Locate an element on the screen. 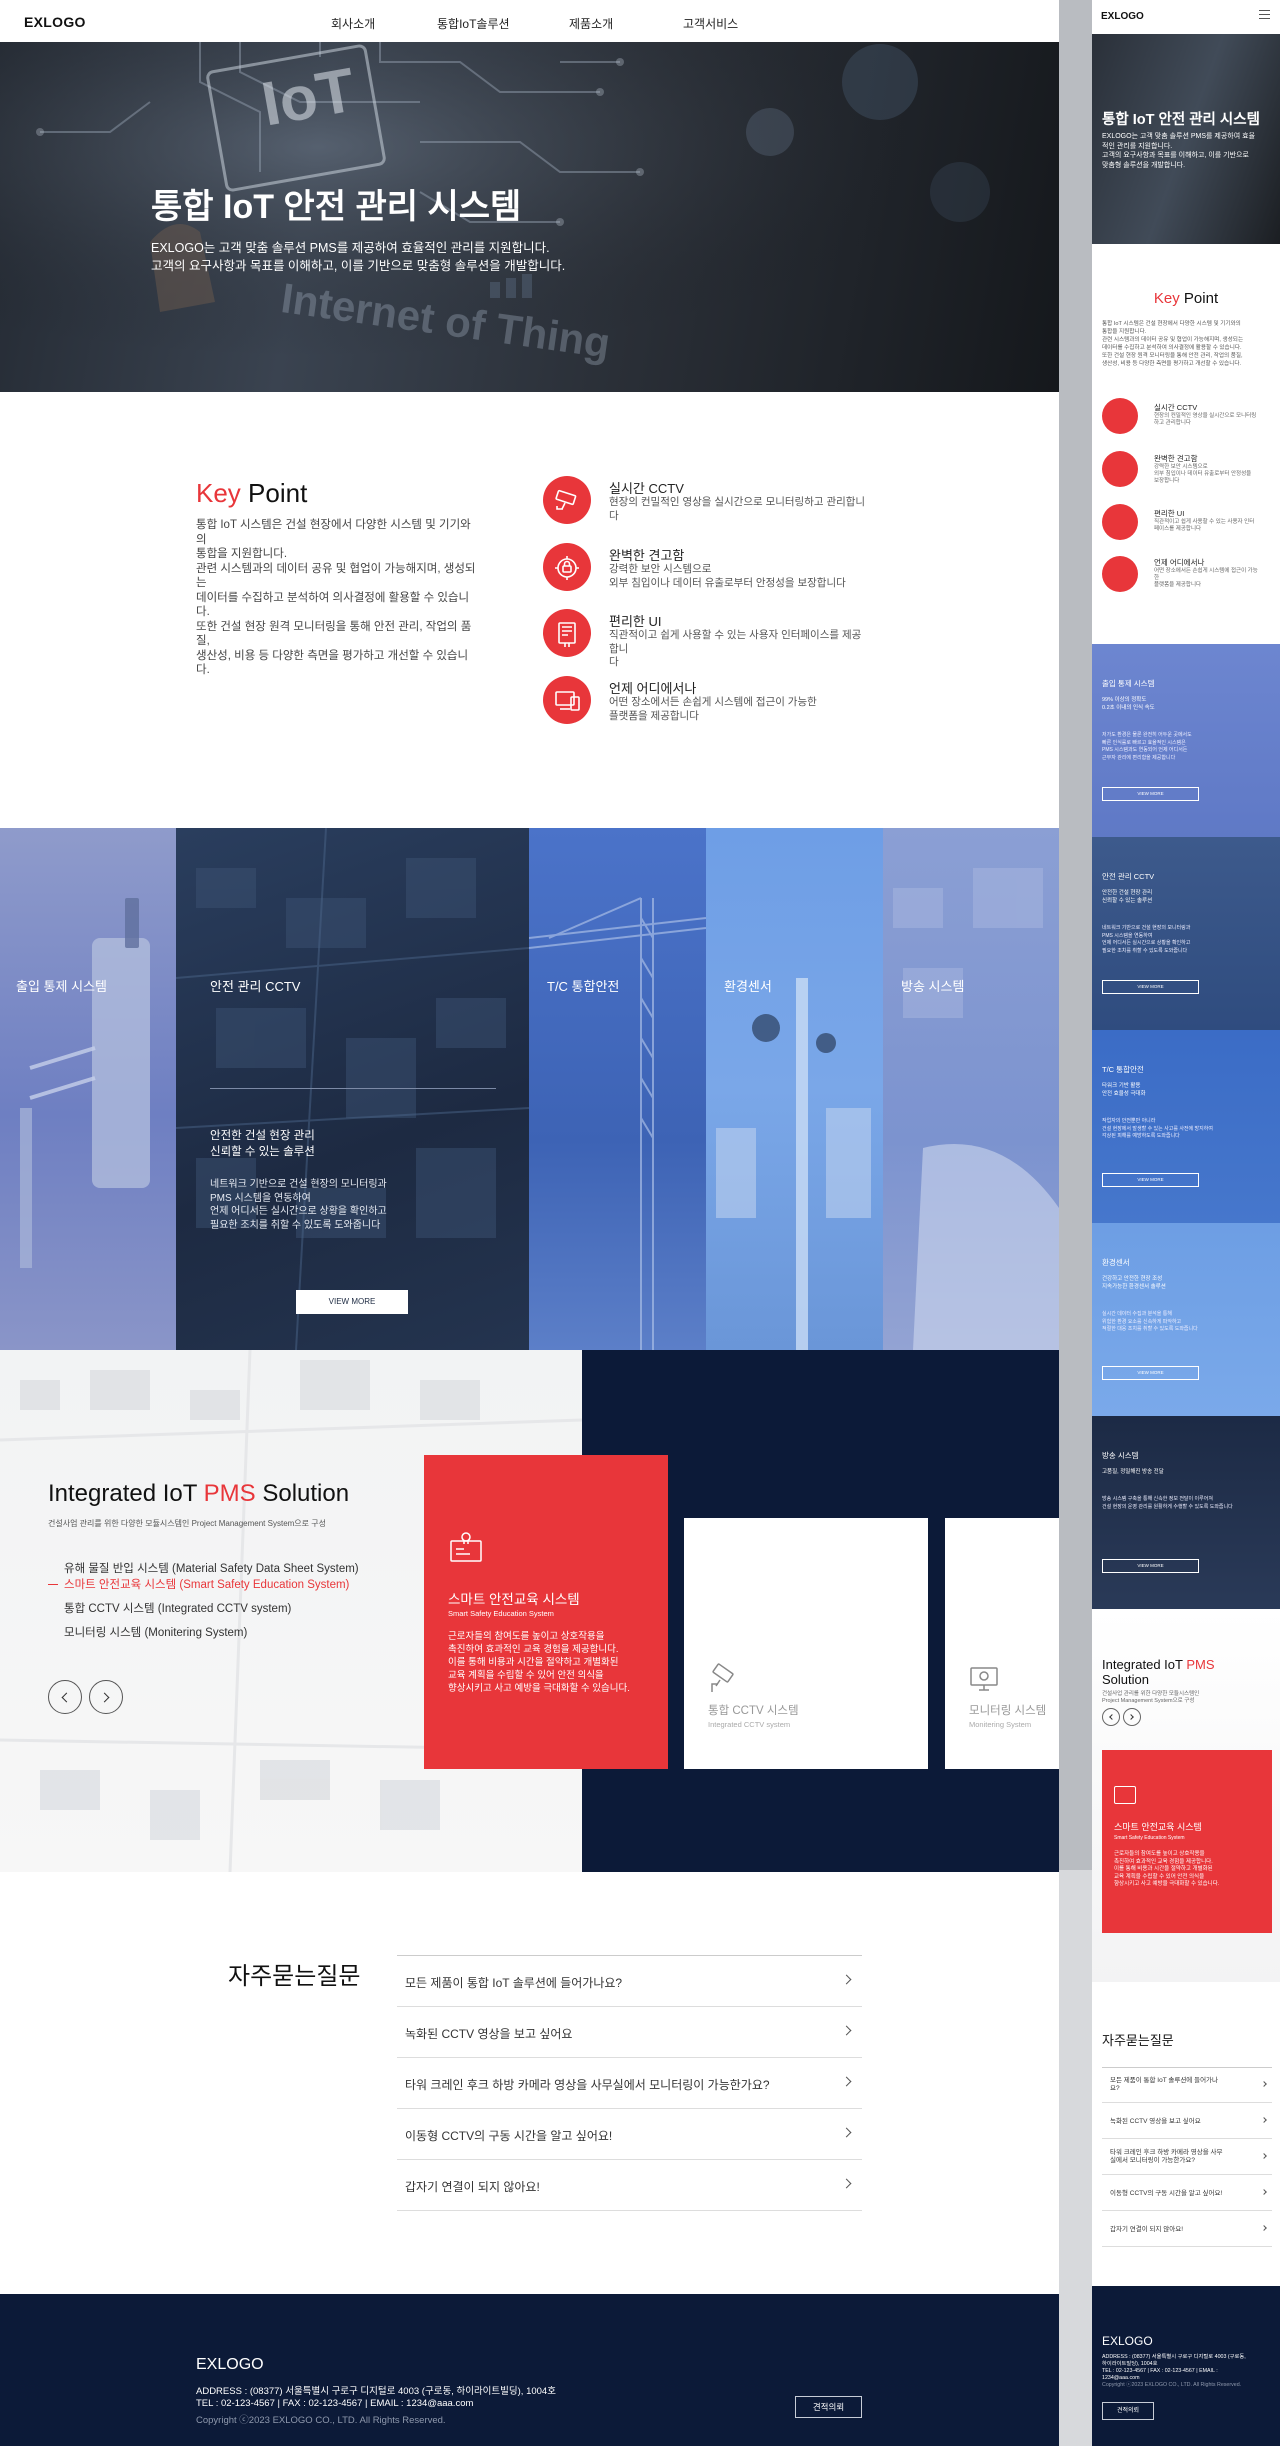 This screenshot has width=1280, height=2446. panel-access-control: 출입 통제 시스템 is located at coordinates (88, 1089).